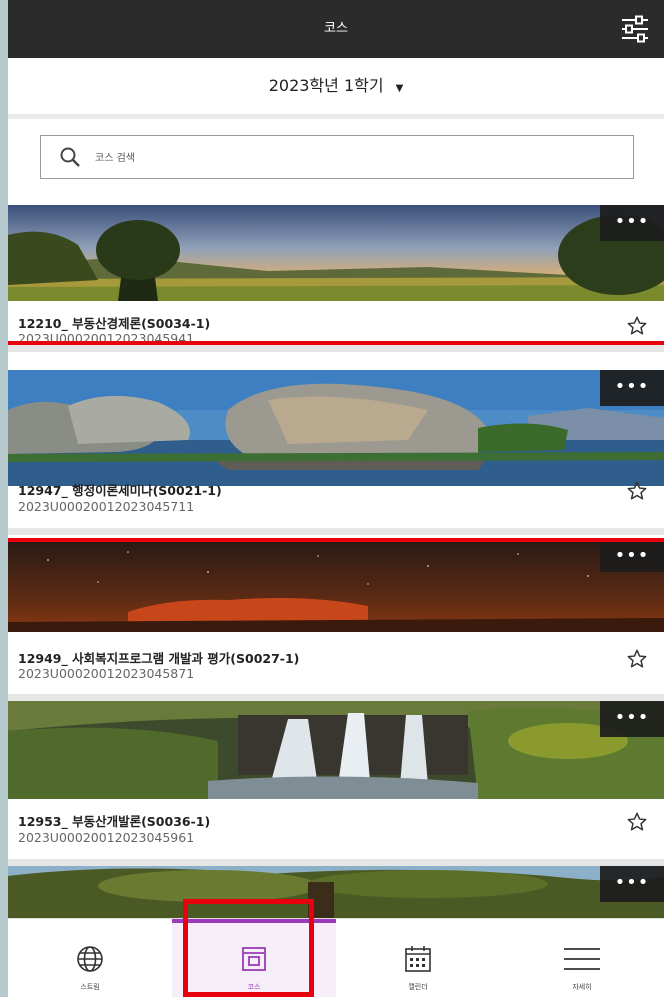 This screenshot has height=997, width=664. What do you see at coordinates (254, 987) in the screenshot?
I see `nav-label: 코스` at bounding box center [254, 987].